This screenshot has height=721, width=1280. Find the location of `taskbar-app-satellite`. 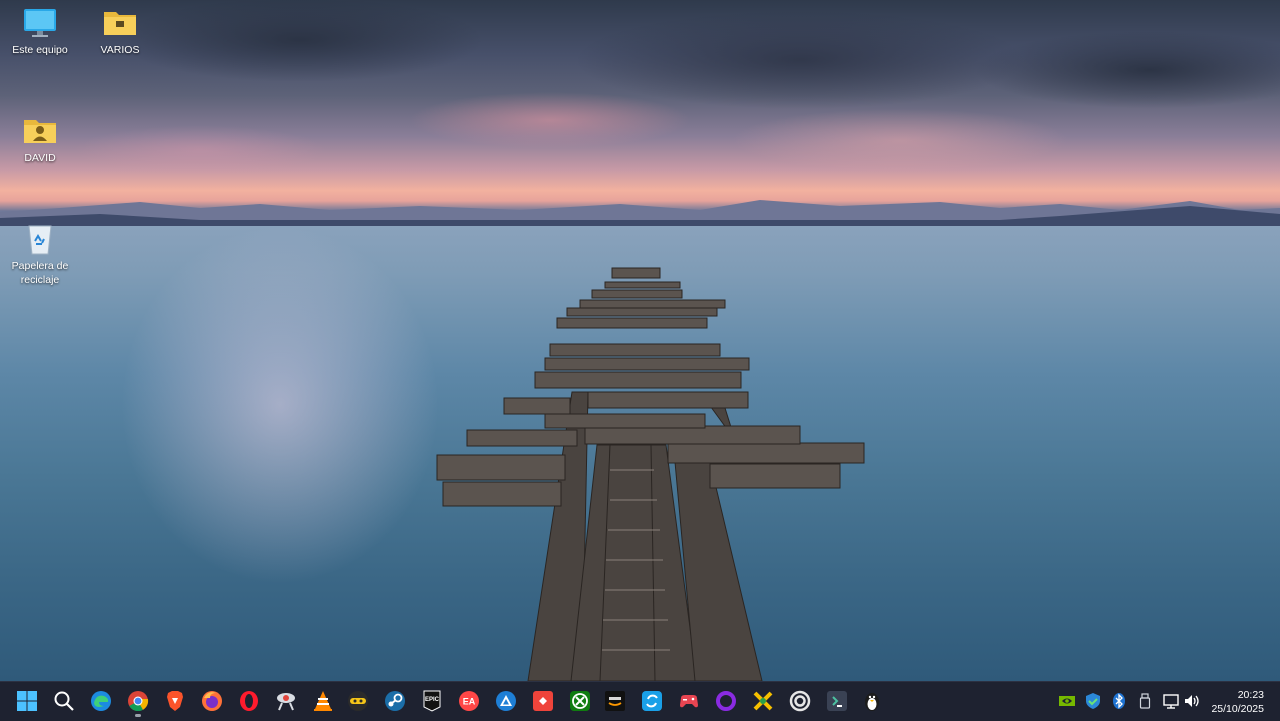

taskbar-app-satellite is located at coordinates (286, 701).